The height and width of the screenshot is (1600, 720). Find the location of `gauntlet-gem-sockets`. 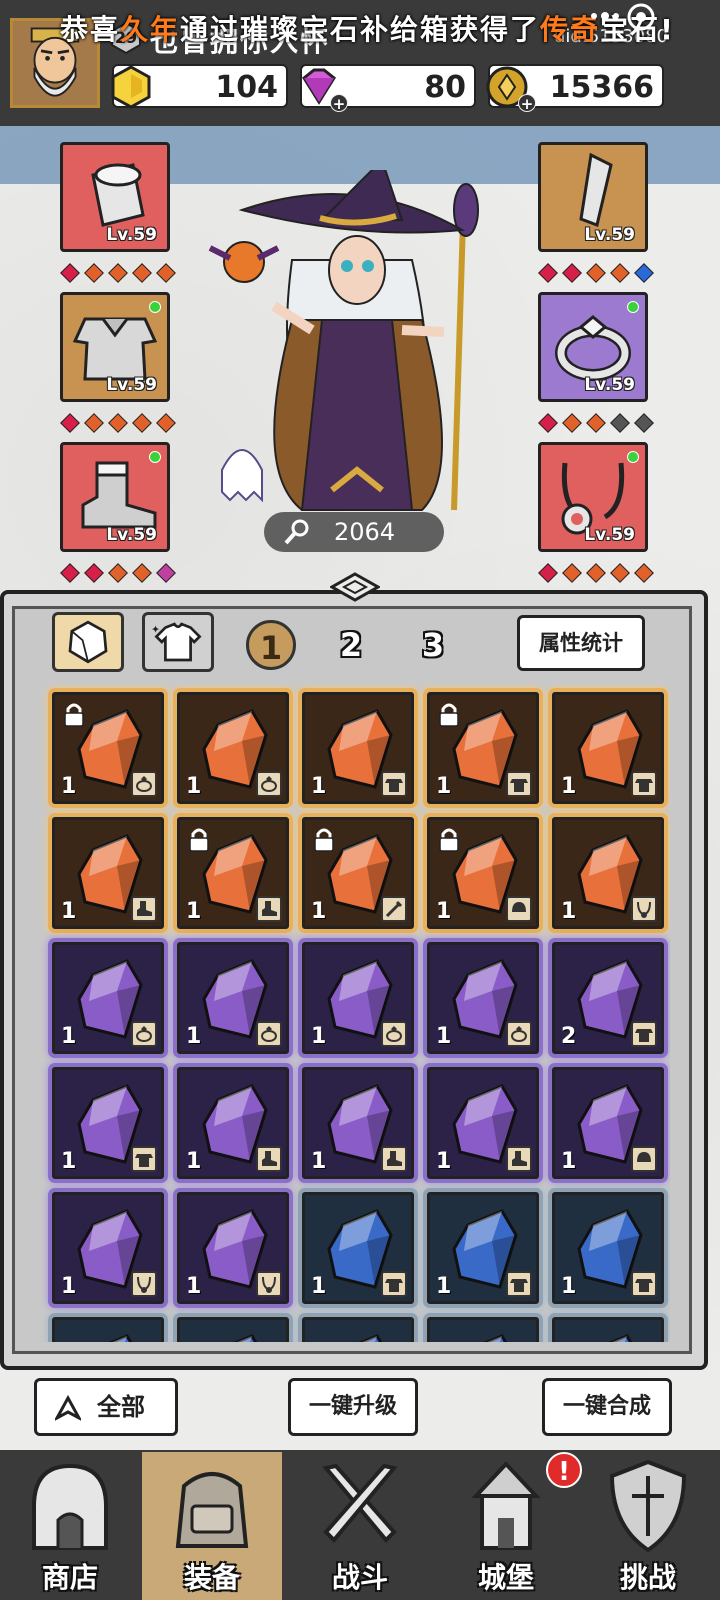

gauntlet-gem-sockets is located at coordinates (118, 273).